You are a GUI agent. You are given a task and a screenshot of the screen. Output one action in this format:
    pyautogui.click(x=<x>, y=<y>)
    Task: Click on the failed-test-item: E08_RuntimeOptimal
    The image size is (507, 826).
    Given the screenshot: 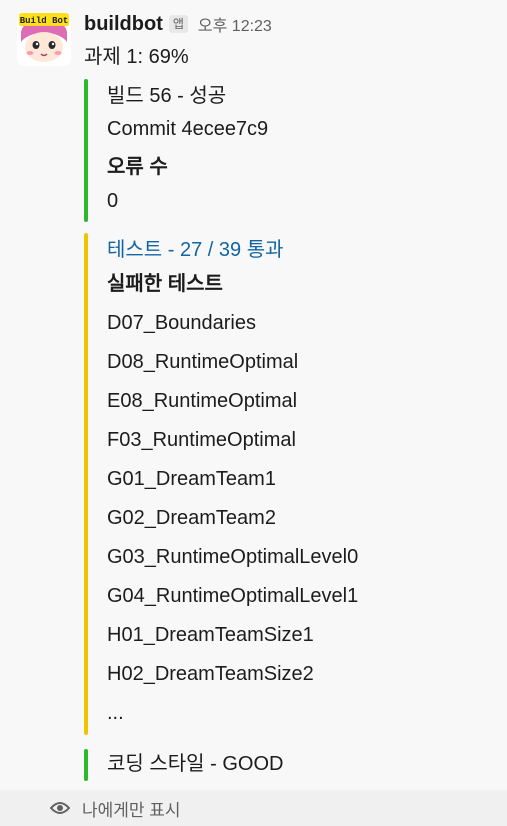 What is the action you would take?
    pyautogui.click(x=202, y=401)
    